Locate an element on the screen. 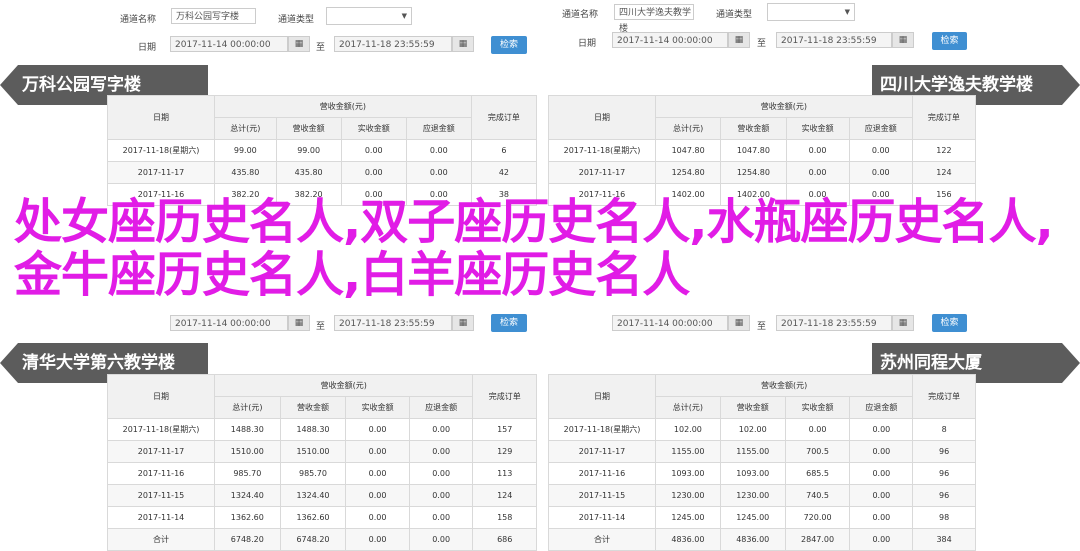  col-actual: 实收金额 is located at coordinates (817, 128).